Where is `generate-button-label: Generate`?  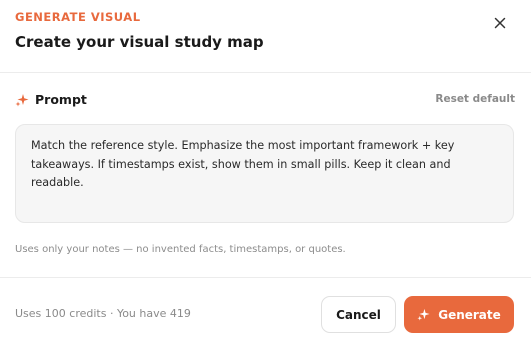
generate-button-label: Generate is located at coordinates (469, 314).